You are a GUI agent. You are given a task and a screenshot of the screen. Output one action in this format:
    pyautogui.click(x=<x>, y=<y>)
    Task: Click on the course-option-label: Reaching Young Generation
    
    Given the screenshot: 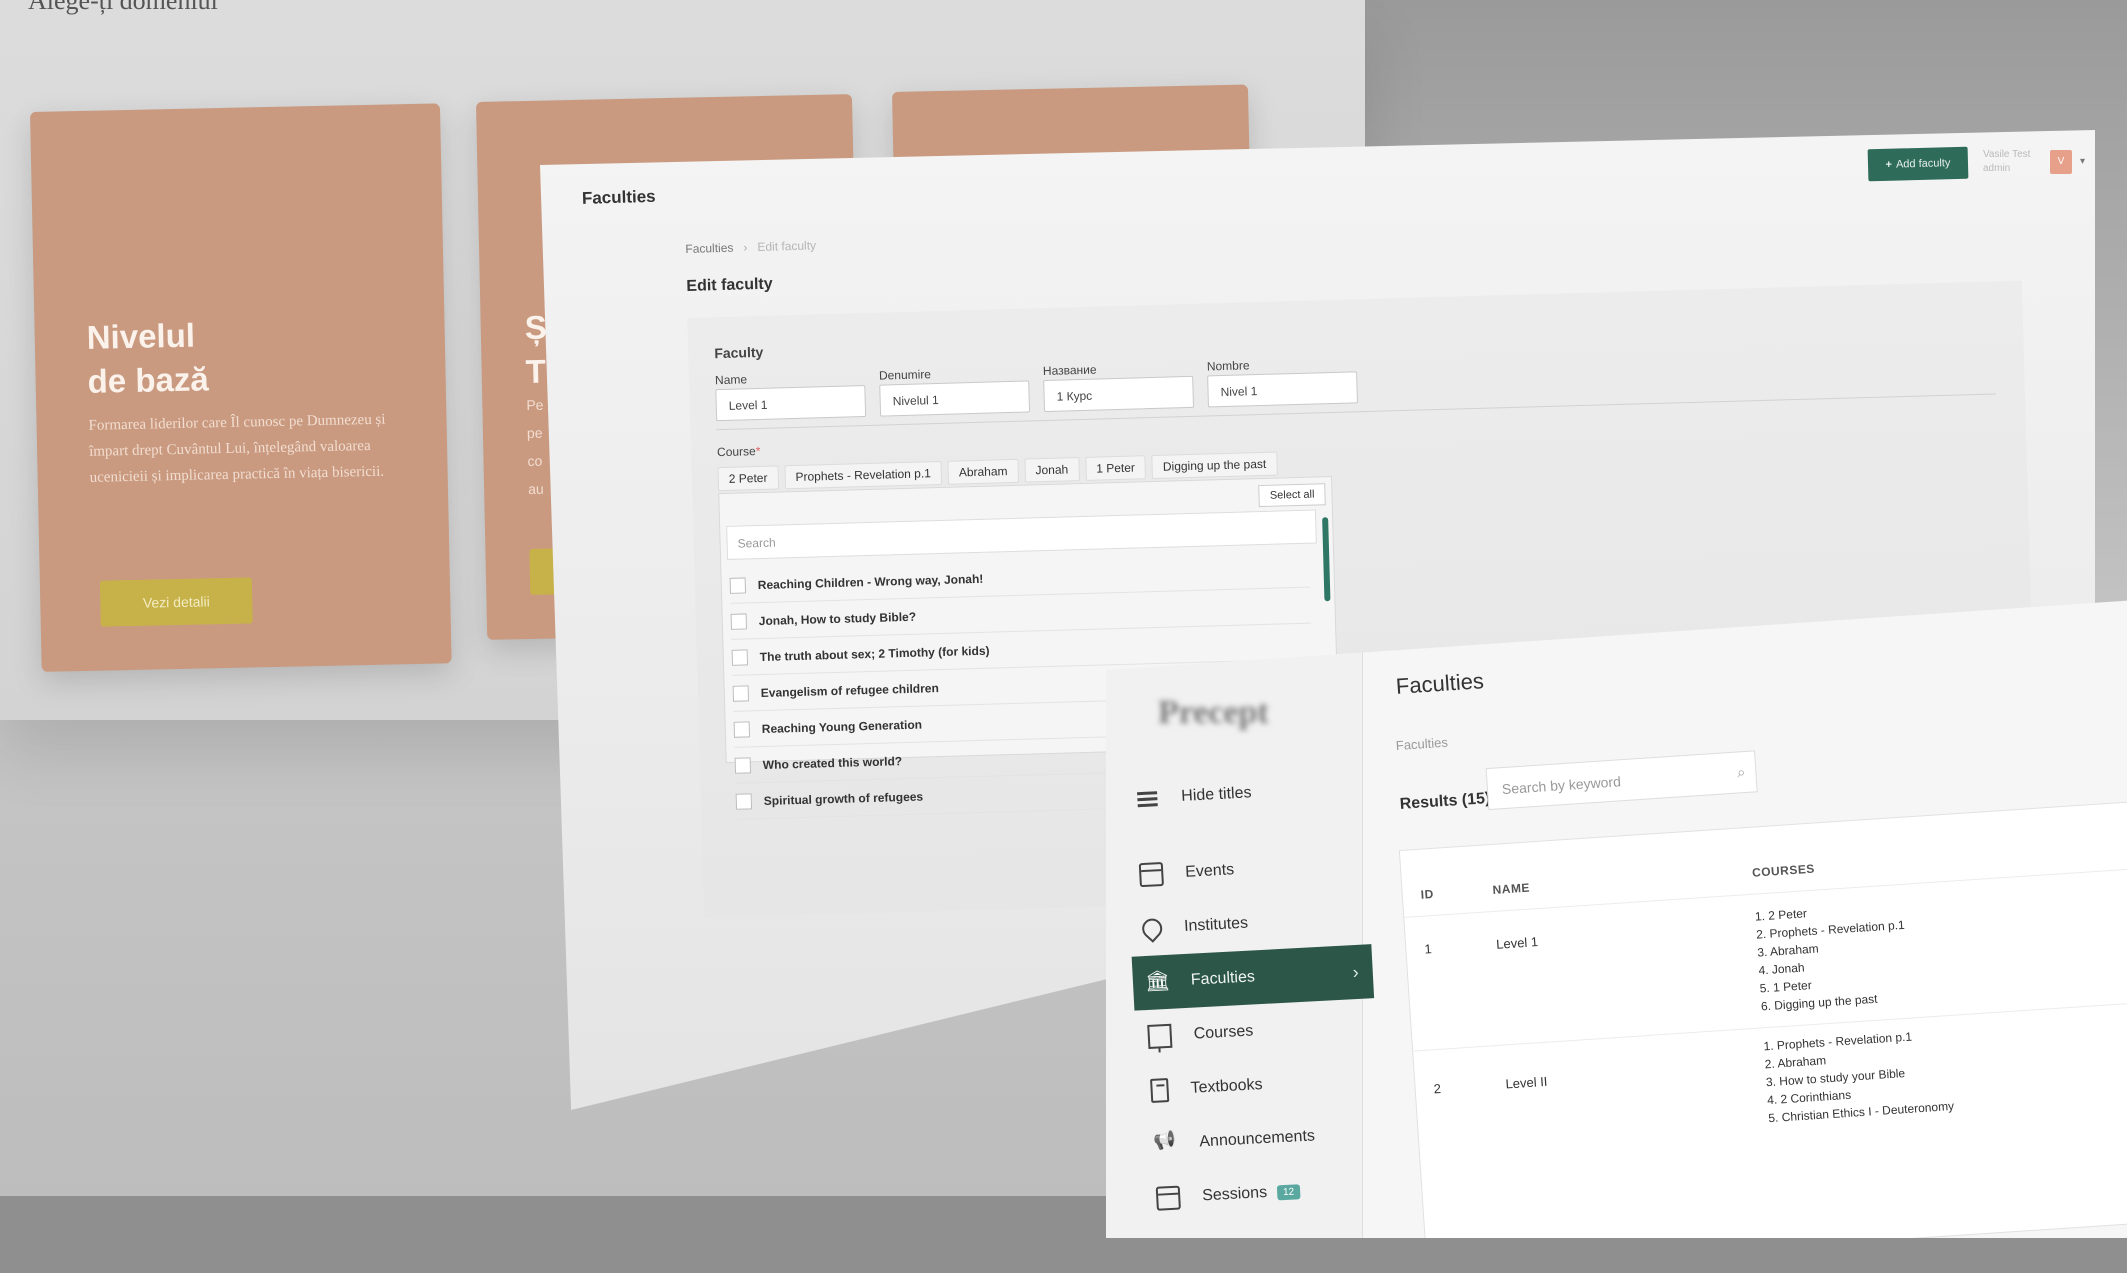 What is the action you would take?
    pyautogui.click(x=842, y=726)
    